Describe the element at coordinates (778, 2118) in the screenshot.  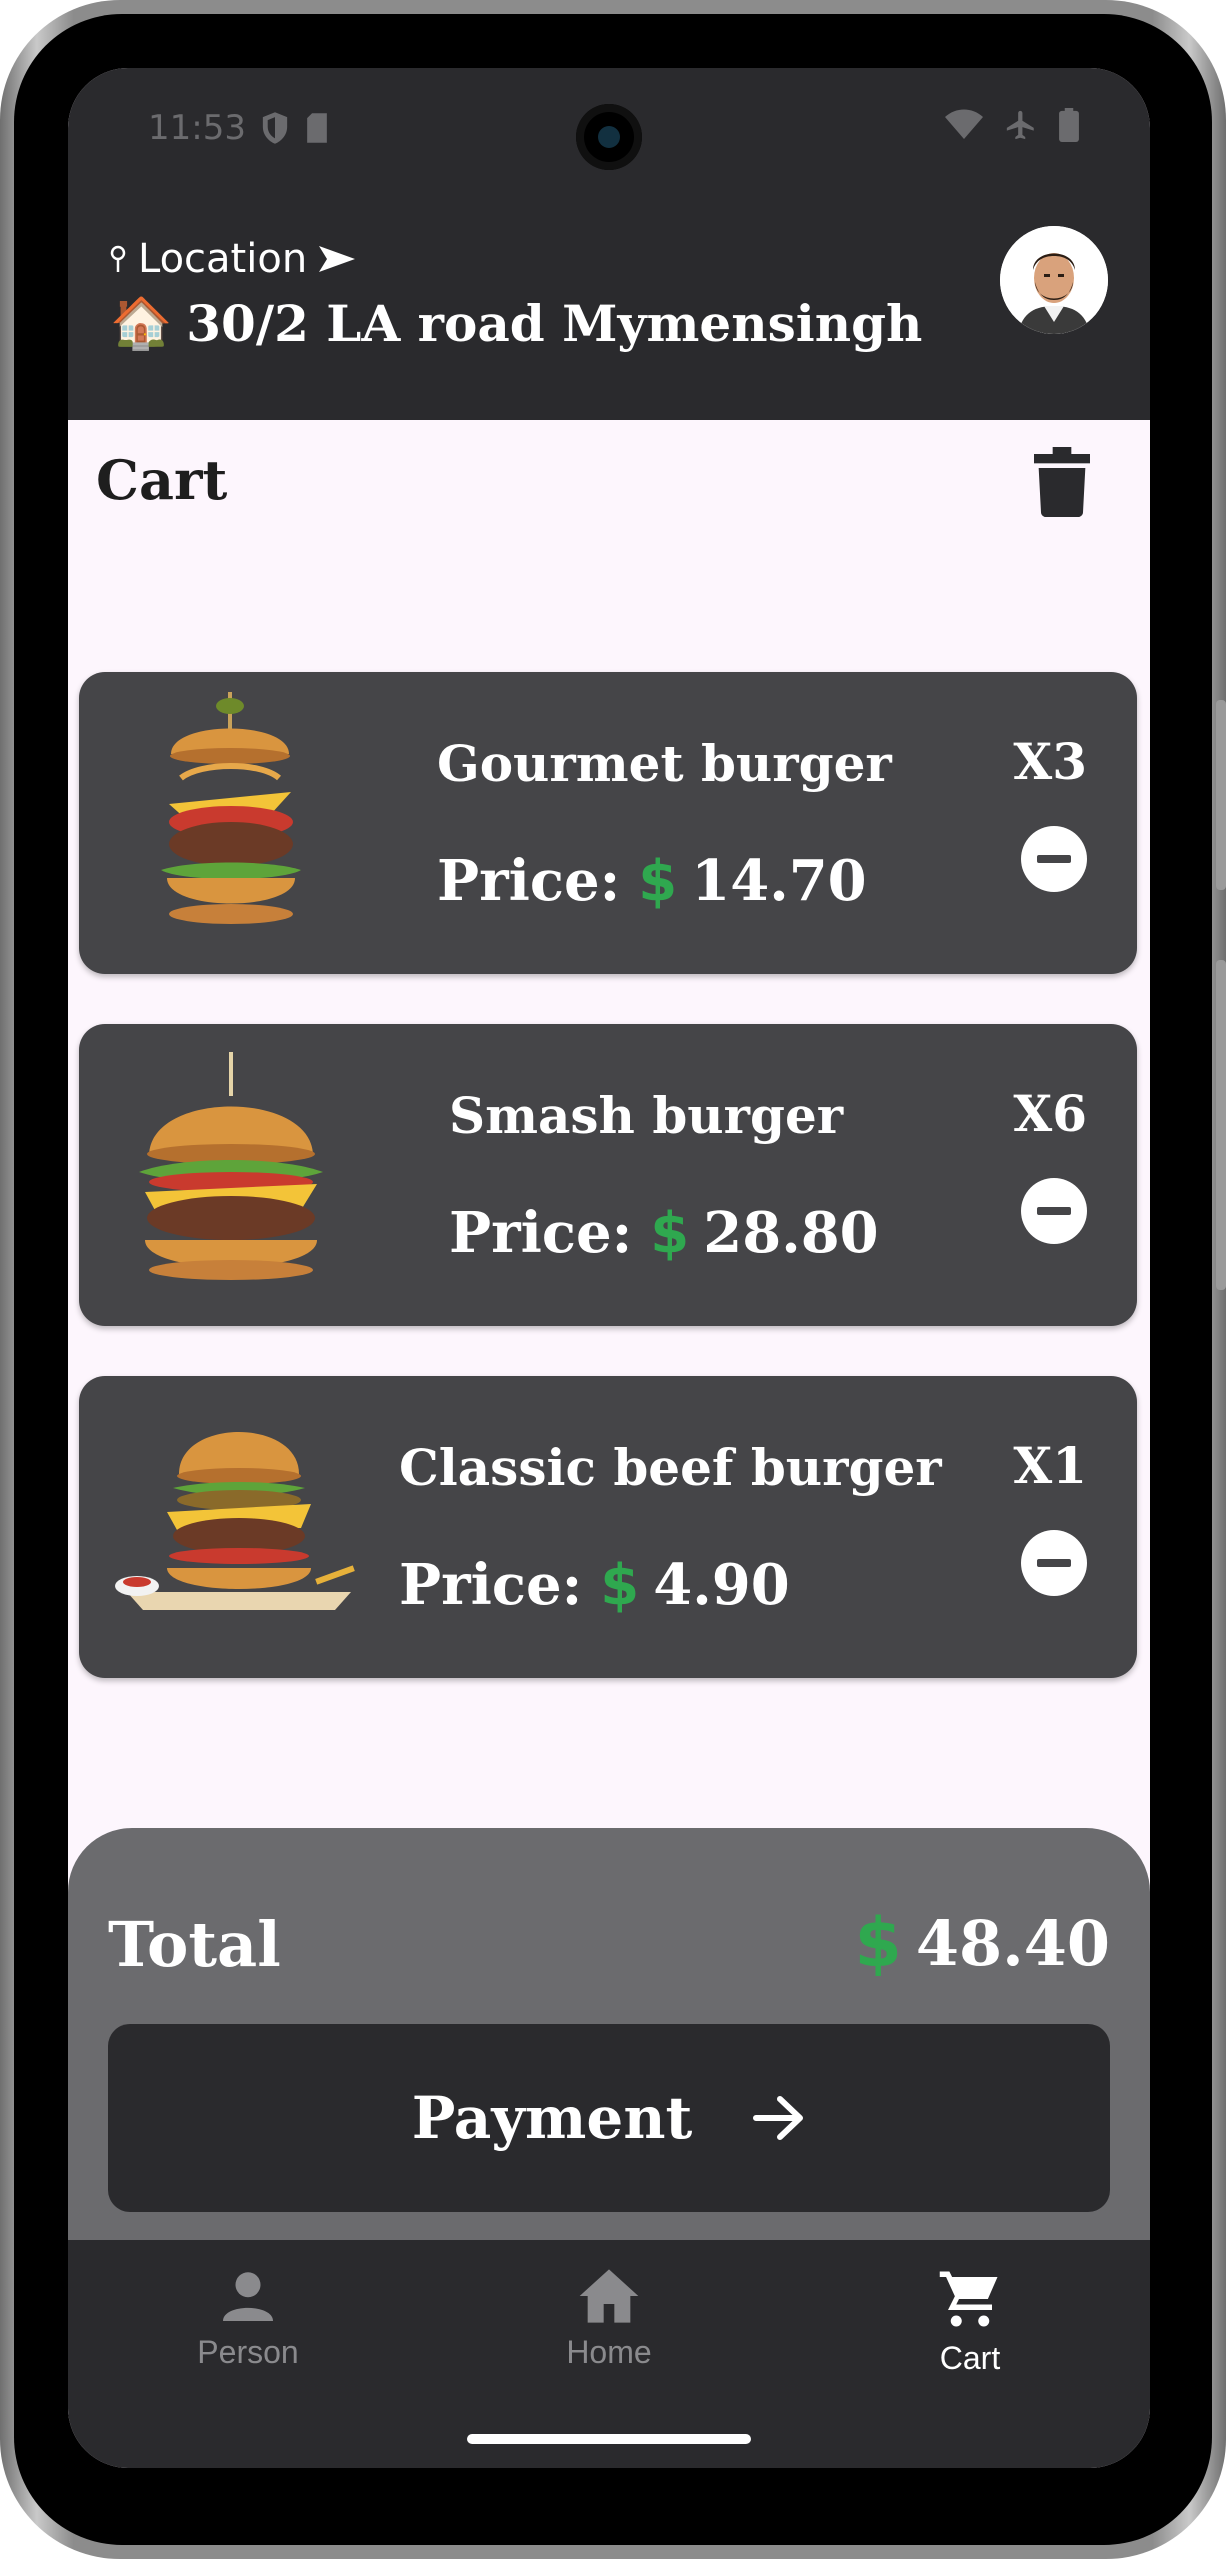
I see `arrow-forward-icon` at that location.